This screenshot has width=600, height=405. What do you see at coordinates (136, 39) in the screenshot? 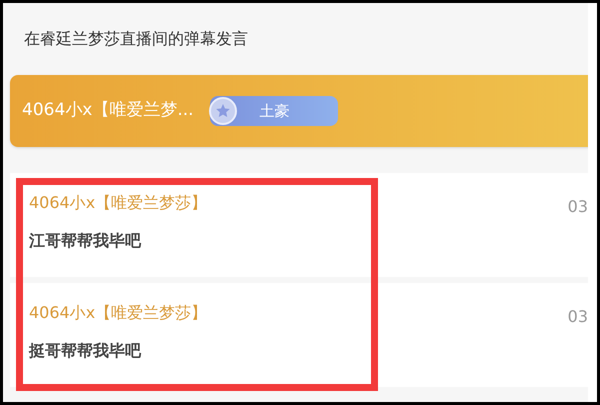
I see `page-title: 在睿廷兰梦莎直播间的弹幕发言` at bounding box center [136, 39].